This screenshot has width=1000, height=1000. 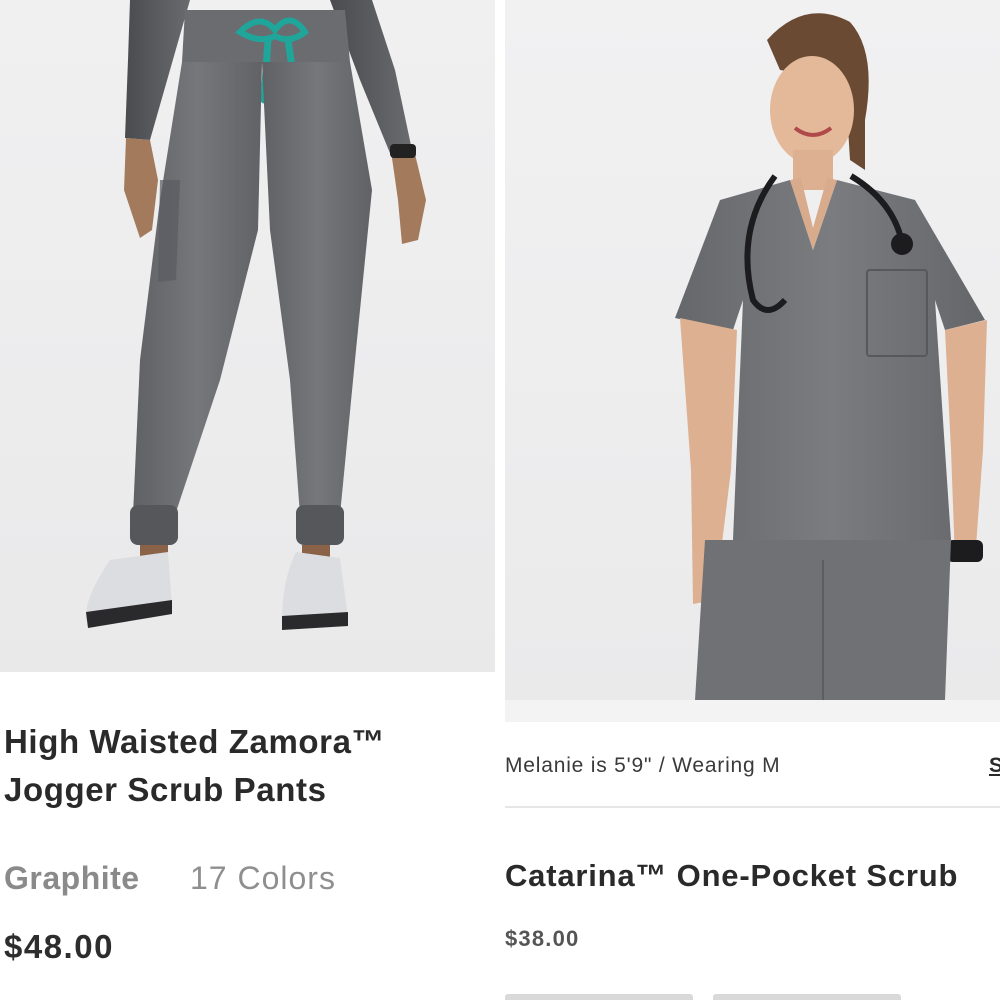 I want to click on product-price: $48.00, so click(x=59, y=946).